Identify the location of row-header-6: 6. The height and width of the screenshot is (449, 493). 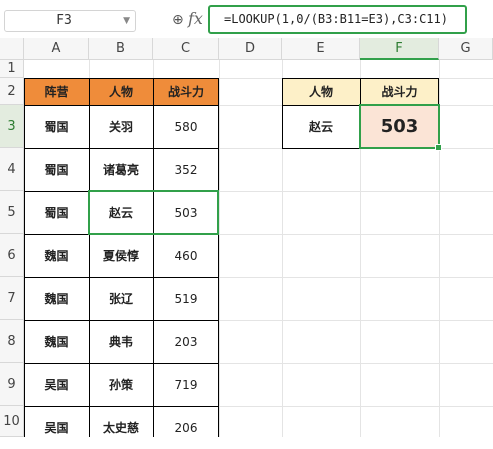
(12, 255).